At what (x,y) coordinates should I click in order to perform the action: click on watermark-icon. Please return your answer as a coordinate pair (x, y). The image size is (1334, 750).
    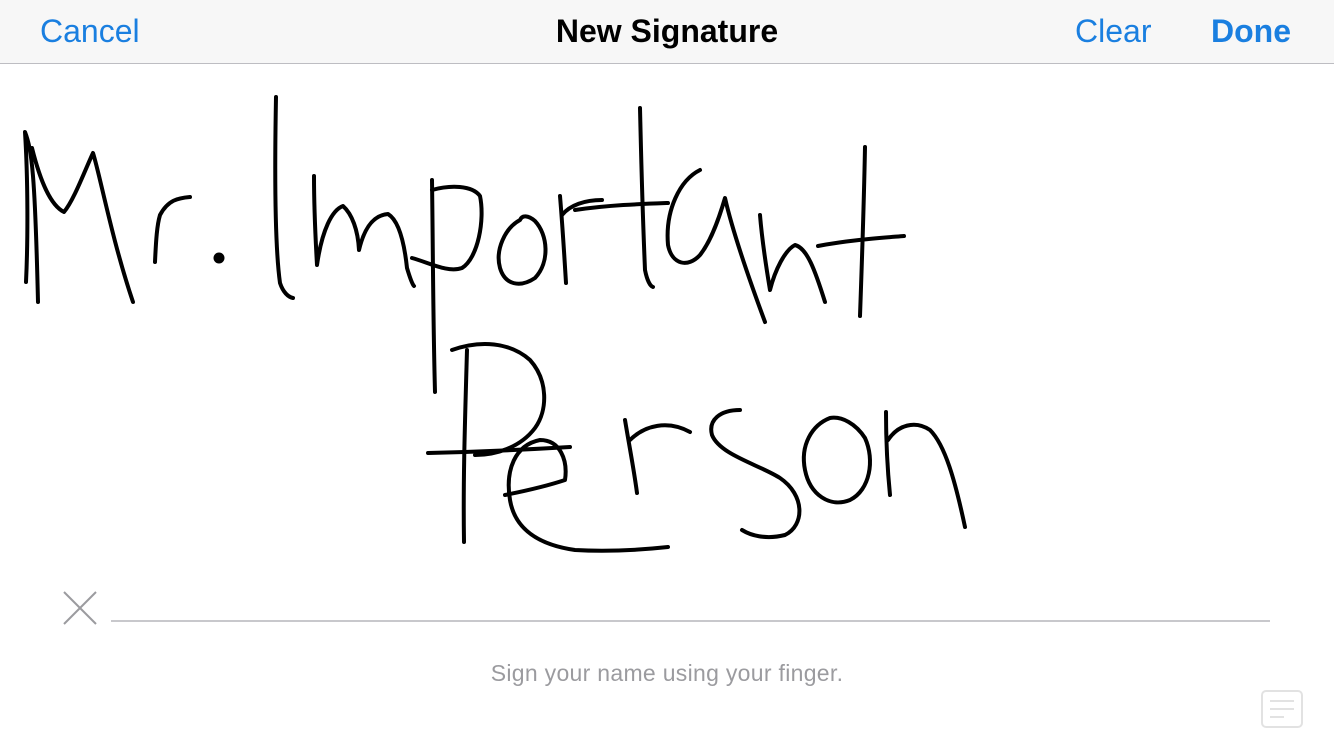
    Looking at the image, I should click on (1282, 709).